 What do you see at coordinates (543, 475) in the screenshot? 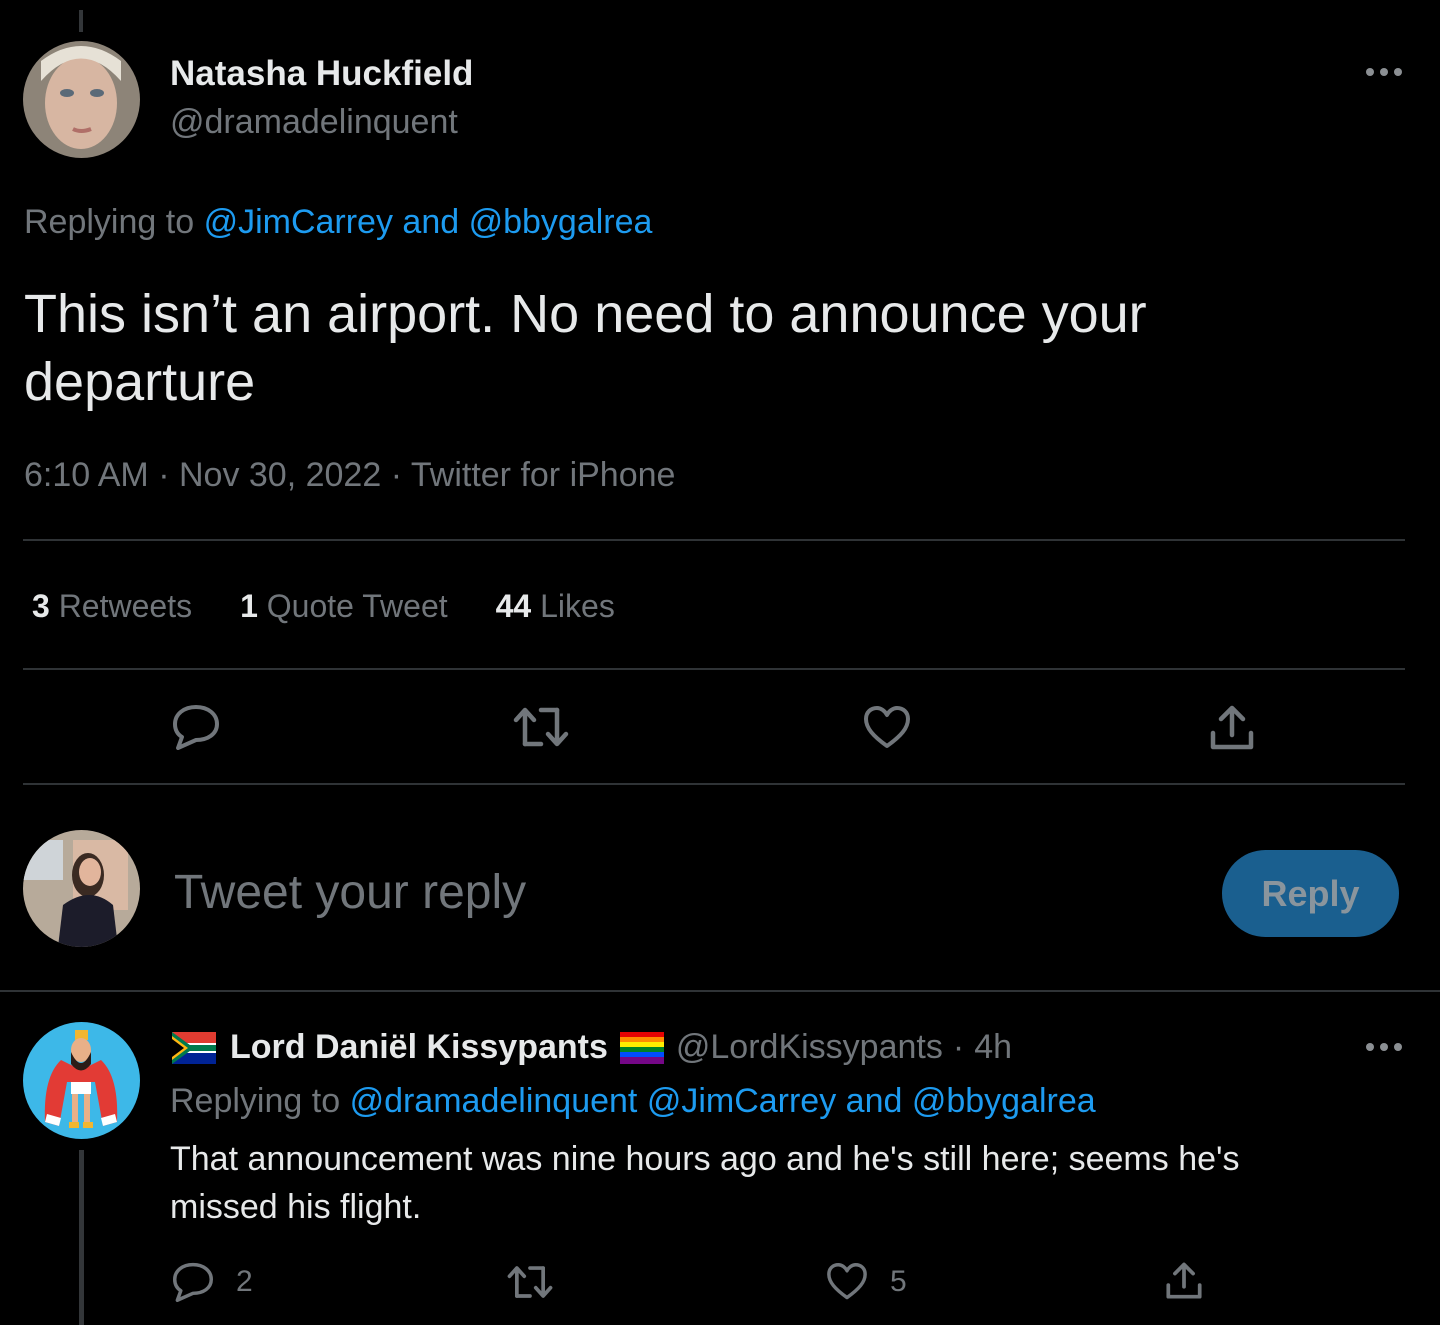
I see `tweet-source: Twitter for iPhone` at bounding box center [543, 475].